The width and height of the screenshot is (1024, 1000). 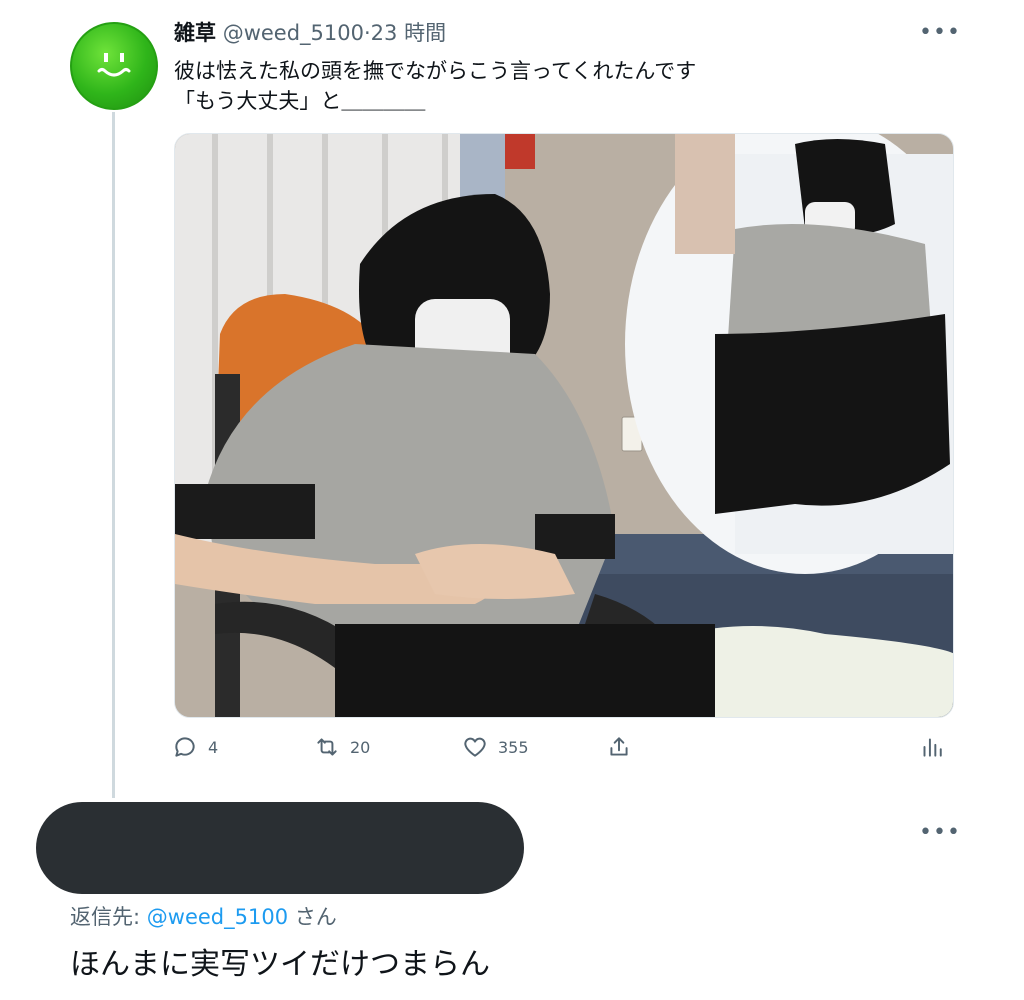 I want to click on reply-count: 4, so click(x=213, y=747).